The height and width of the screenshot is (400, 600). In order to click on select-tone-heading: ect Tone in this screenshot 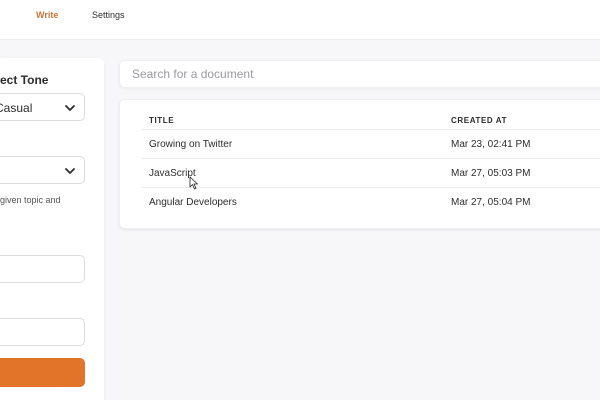, I will do `click(24, 80)`.